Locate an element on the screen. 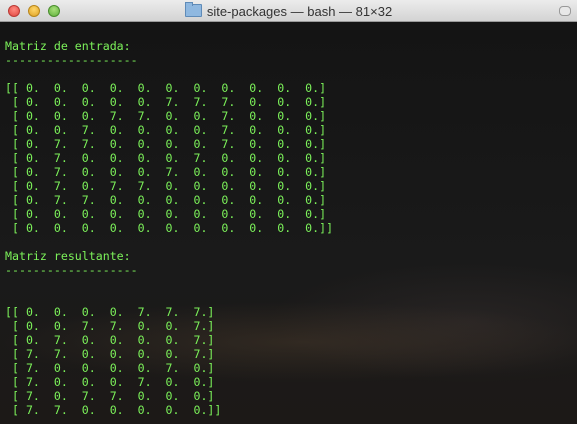 Image resolution: width=577 pixels, height=424 pixels. terminal-line: [ 0. 7. 0. 0. 0. 0. 7. 0. 0. 0. 0.] is located at coordinates (166, 158).